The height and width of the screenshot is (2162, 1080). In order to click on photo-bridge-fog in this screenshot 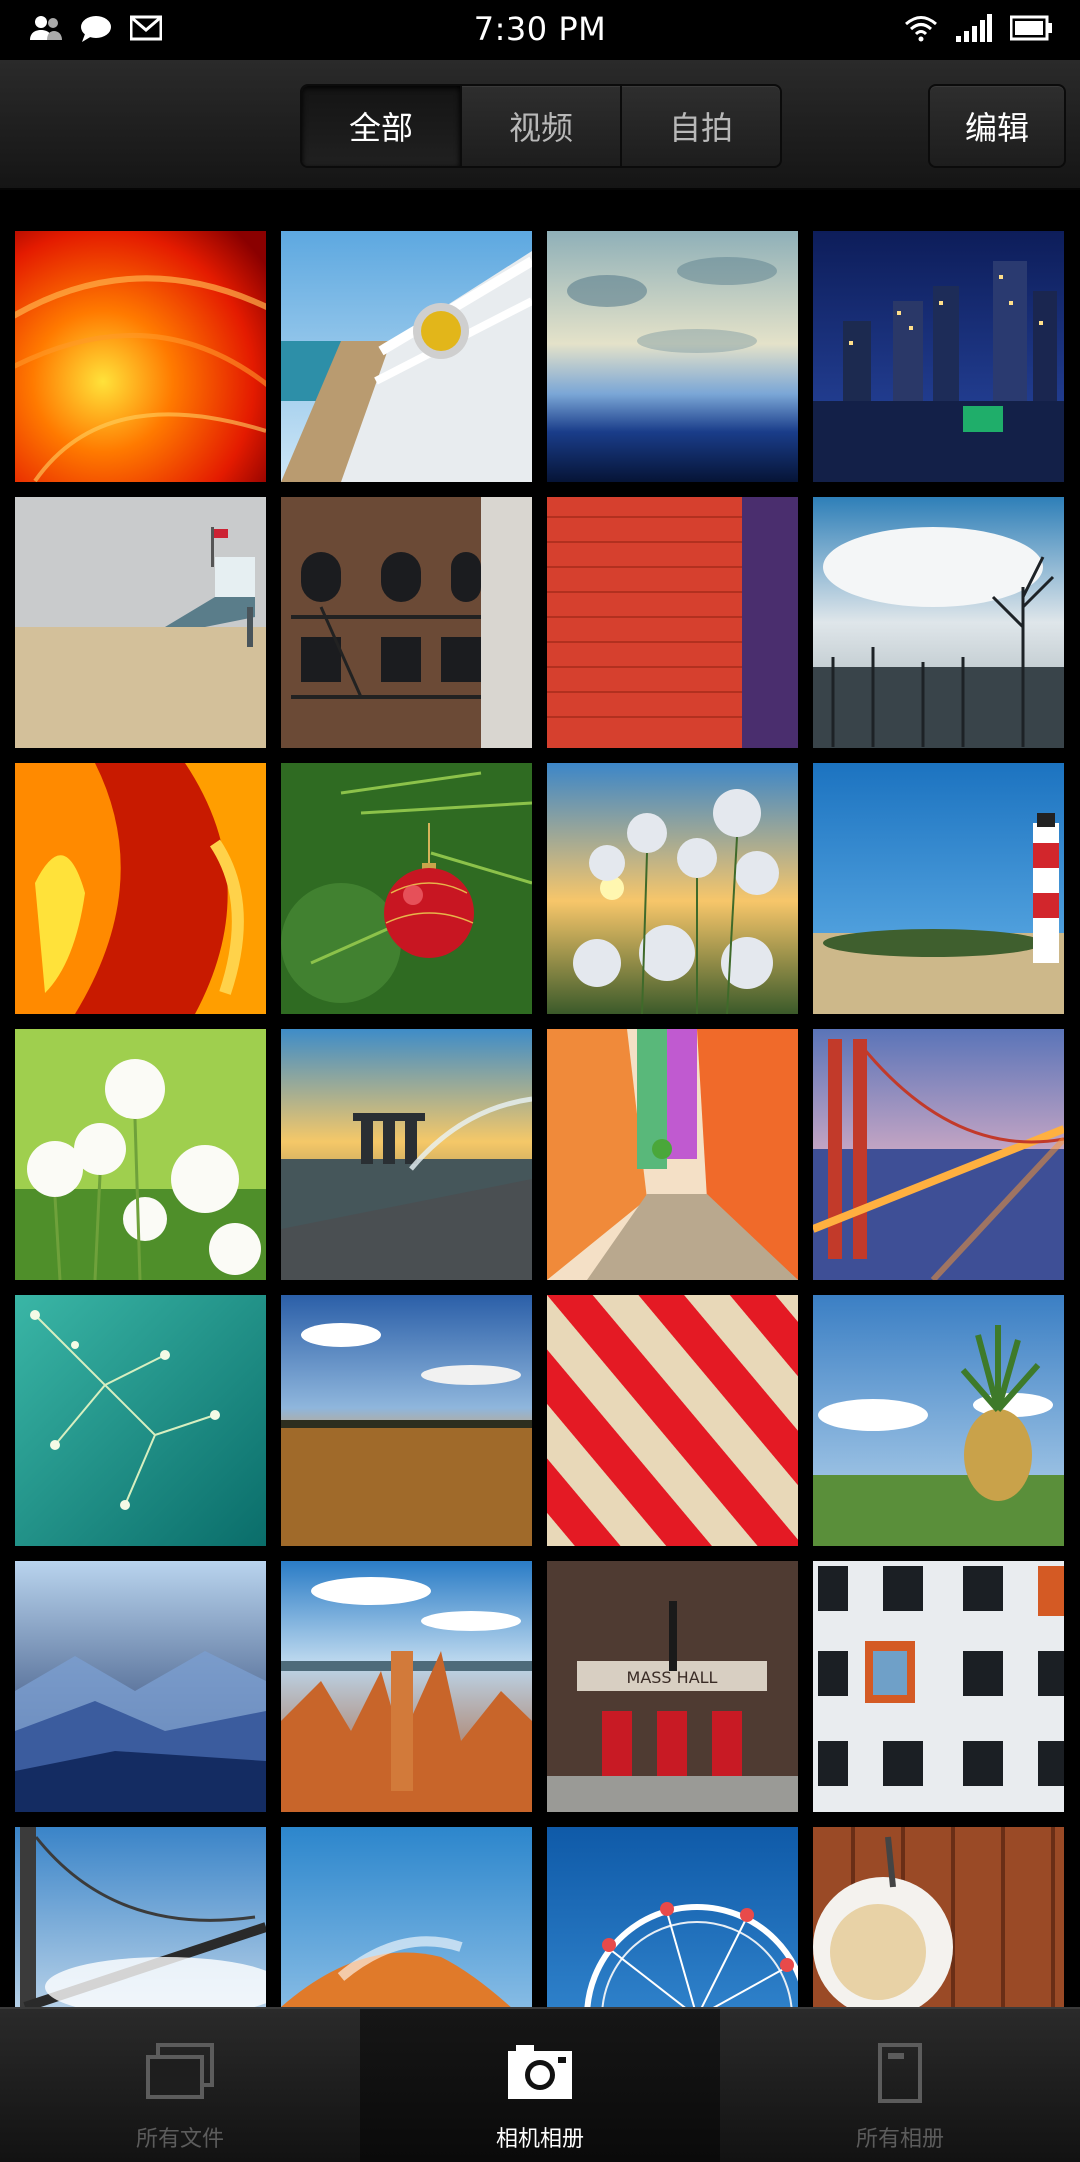, I will do `click(140, 1917)`.